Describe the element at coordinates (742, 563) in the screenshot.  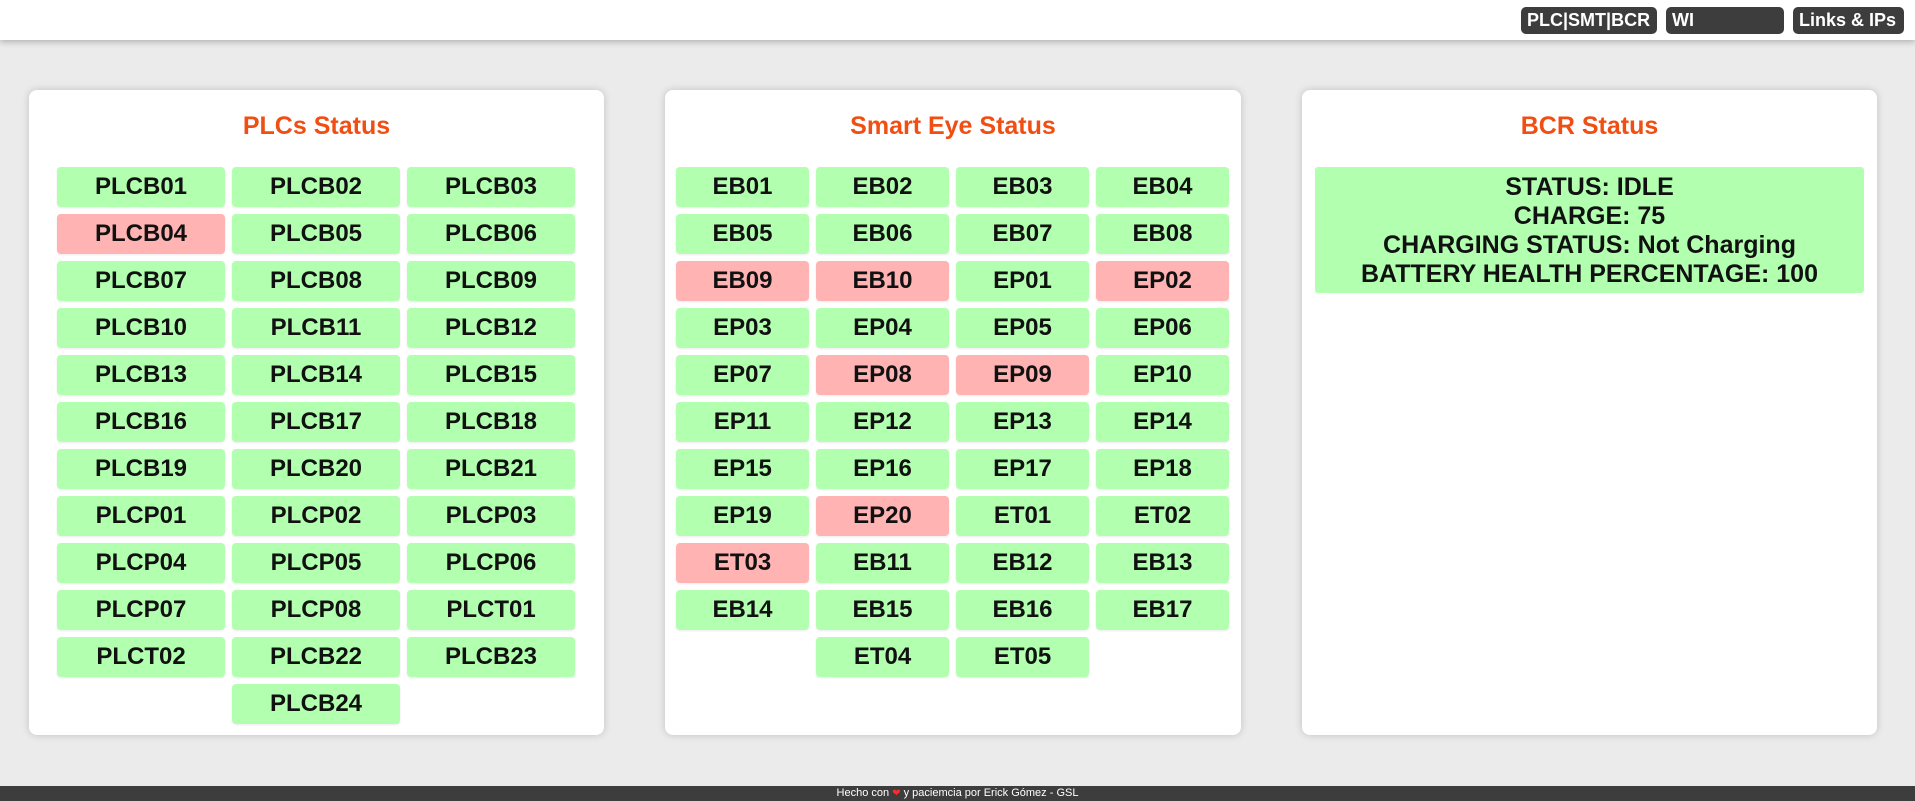
I see `smart-eye-status-tile: ET03` at that location.